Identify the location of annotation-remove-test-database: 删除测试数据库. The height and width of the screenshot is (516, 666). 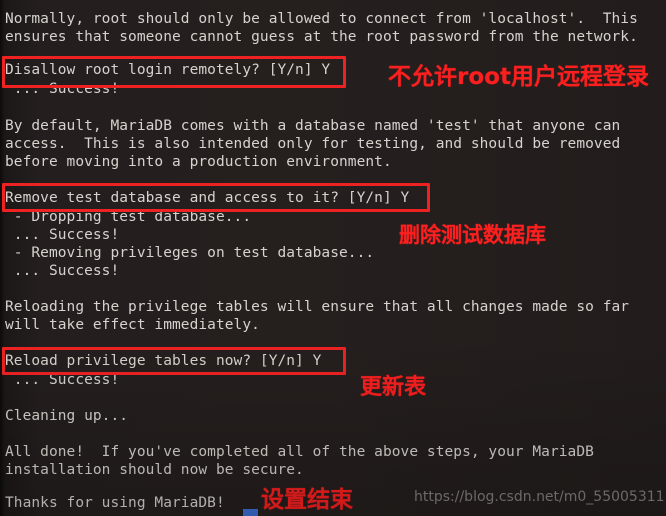
(472, 235).